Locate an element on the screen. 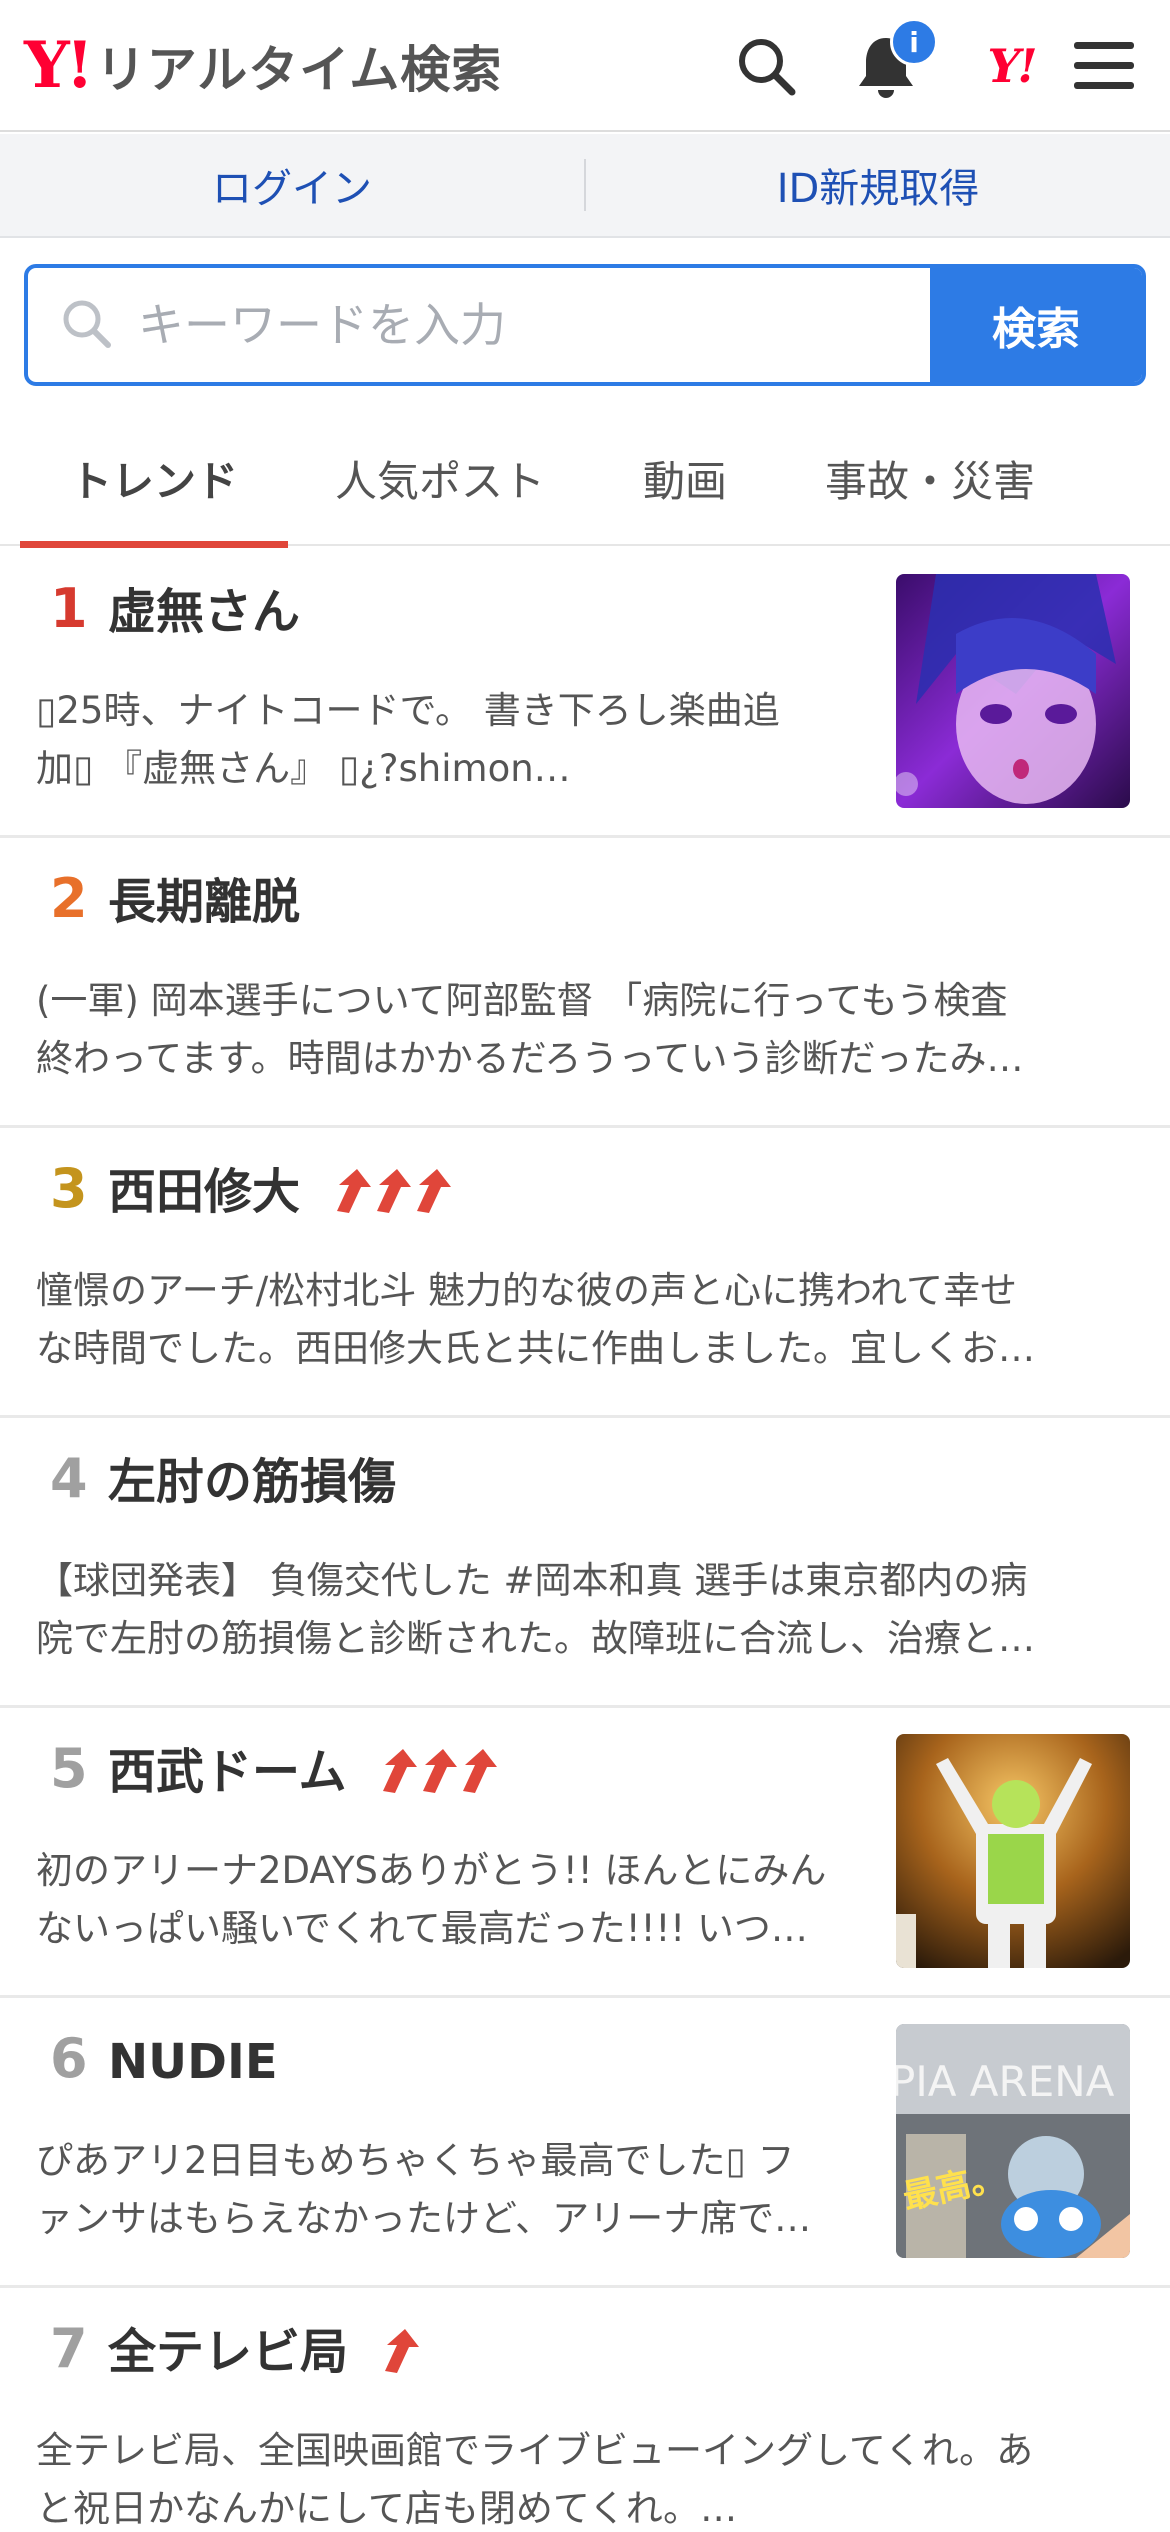 Image resolution: width=1170 pixels, height=2532 pixels. trend-rank: 1 is located at coordinates (69, 608).